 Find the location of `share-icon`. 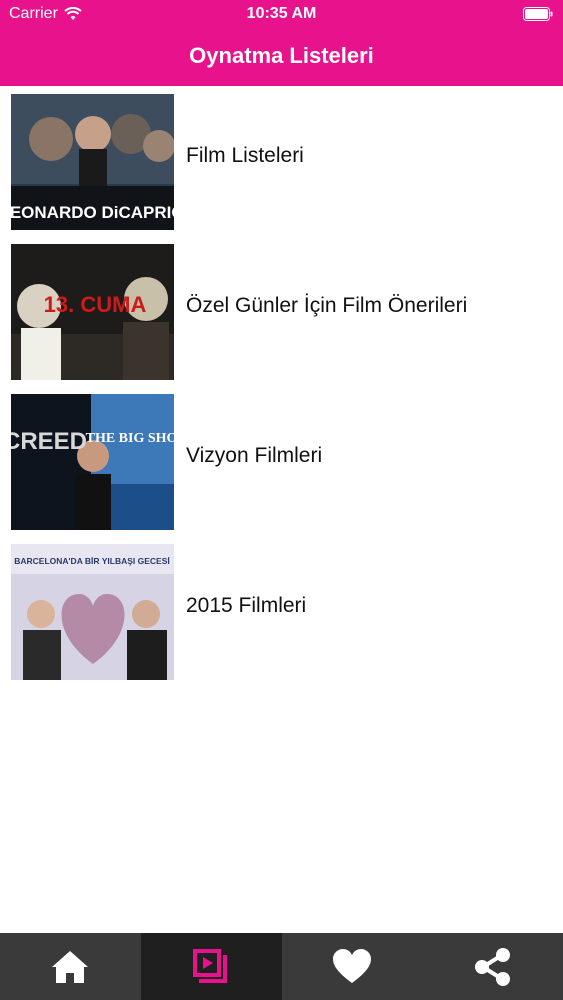

share-icon is located at coordinates (492, 966).